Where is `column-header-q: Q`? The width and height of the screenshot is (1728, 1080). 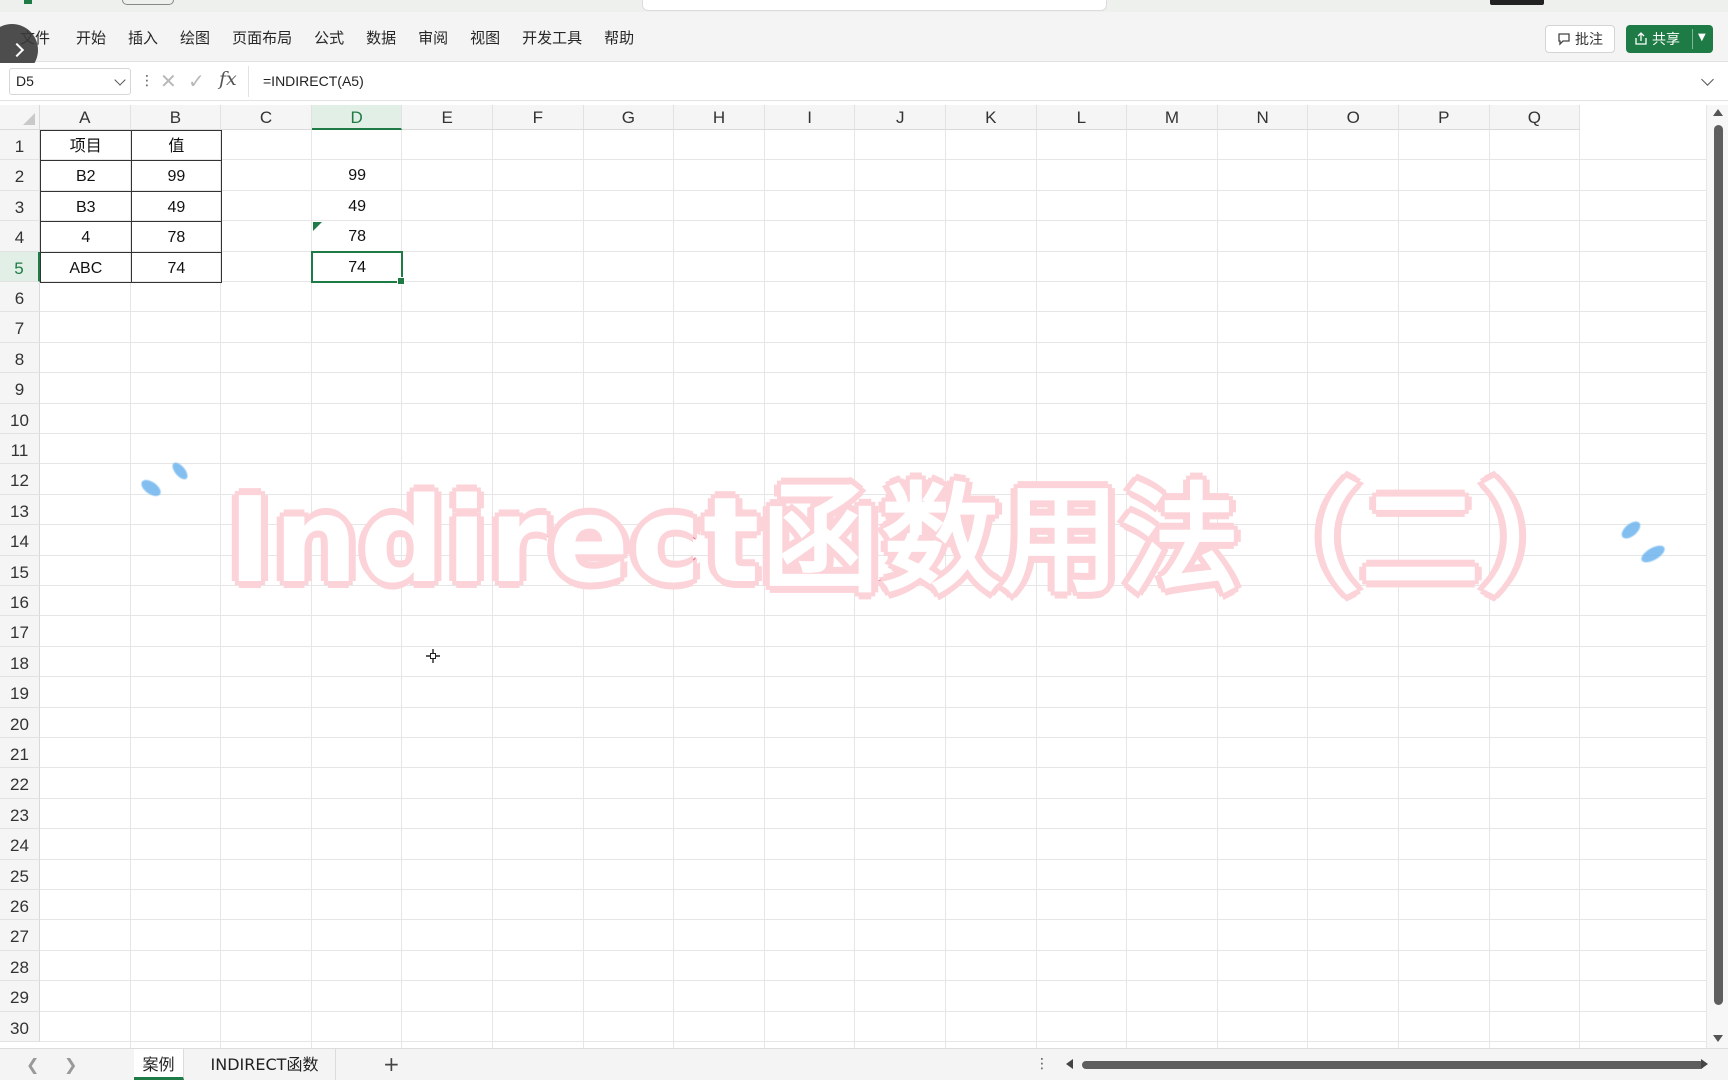 column-header-q: Q is located at coordinates (1535, 117).